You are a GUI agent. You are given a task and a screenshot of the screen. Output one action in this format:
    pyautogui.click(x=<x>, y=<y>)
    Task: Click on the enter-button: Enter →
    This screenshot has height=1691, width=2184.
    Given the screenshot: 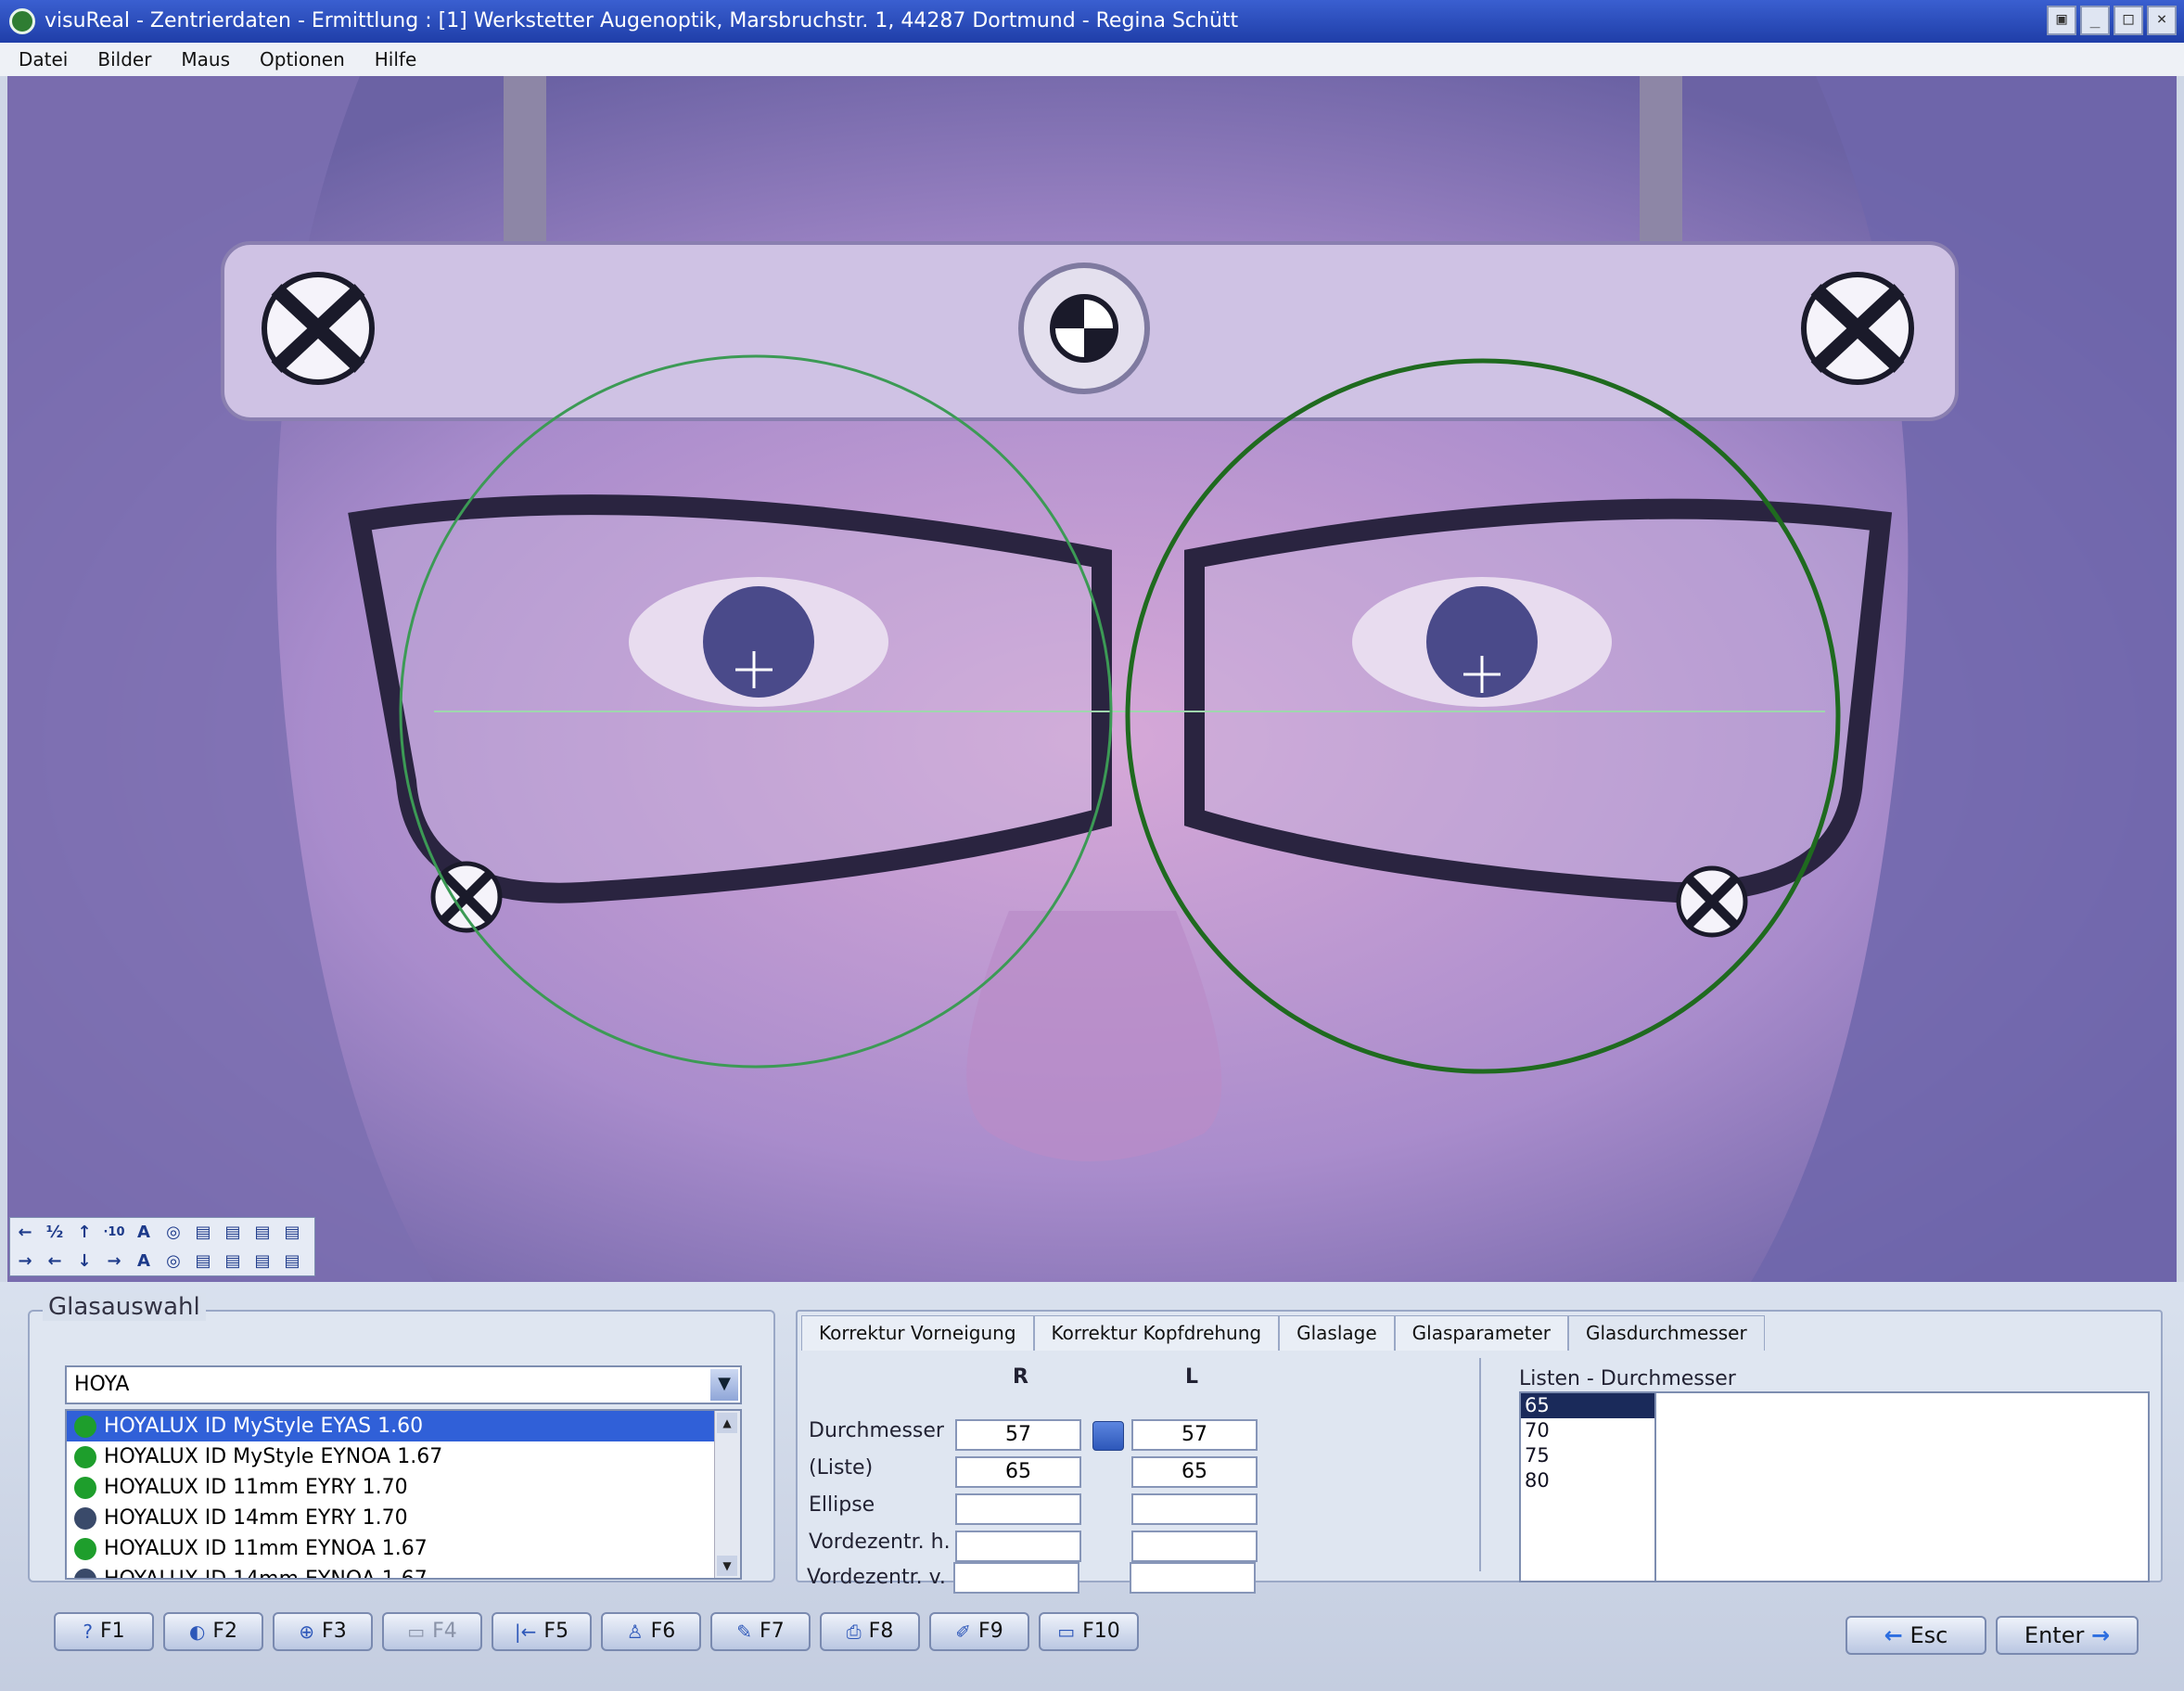 What is the action you would take?
    pyautogui.click(x=2067, y=1636)
    